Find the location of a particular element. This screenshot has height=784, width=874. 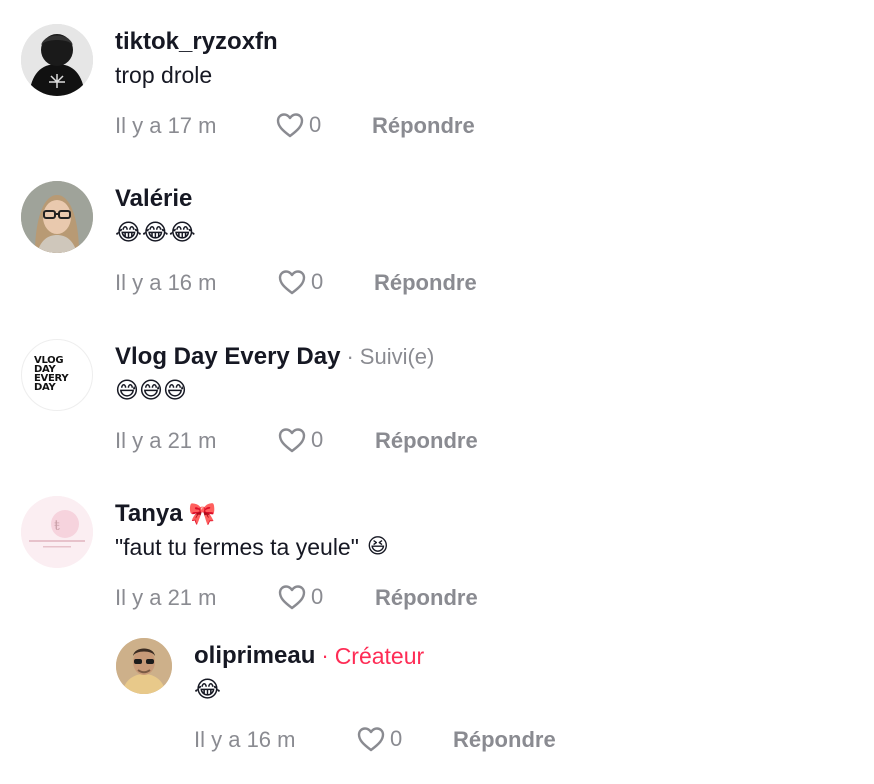

comment-text: "faut tu fermes ta yeule" 😆 is located at coordinates (252, 547).